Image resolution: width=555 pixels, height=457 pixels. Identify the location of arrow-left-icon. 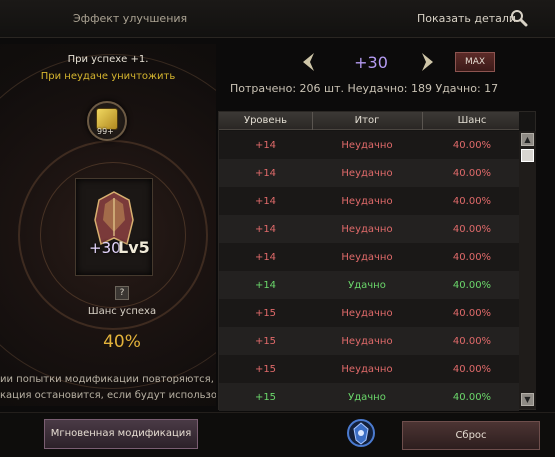
(308, 62).